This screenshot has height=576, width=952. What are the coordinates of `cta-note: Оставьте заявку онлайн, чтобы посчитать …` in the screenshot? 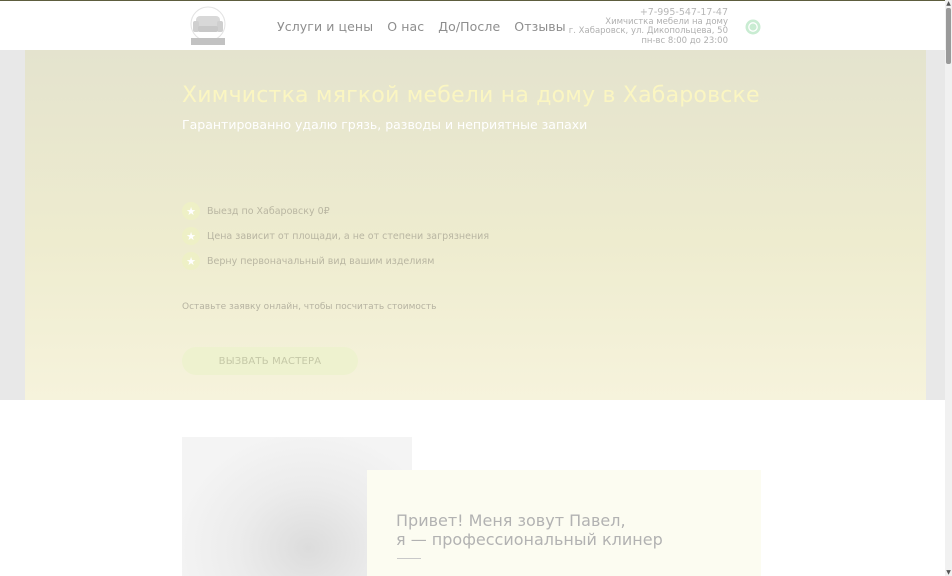 It's located at (309, 307).